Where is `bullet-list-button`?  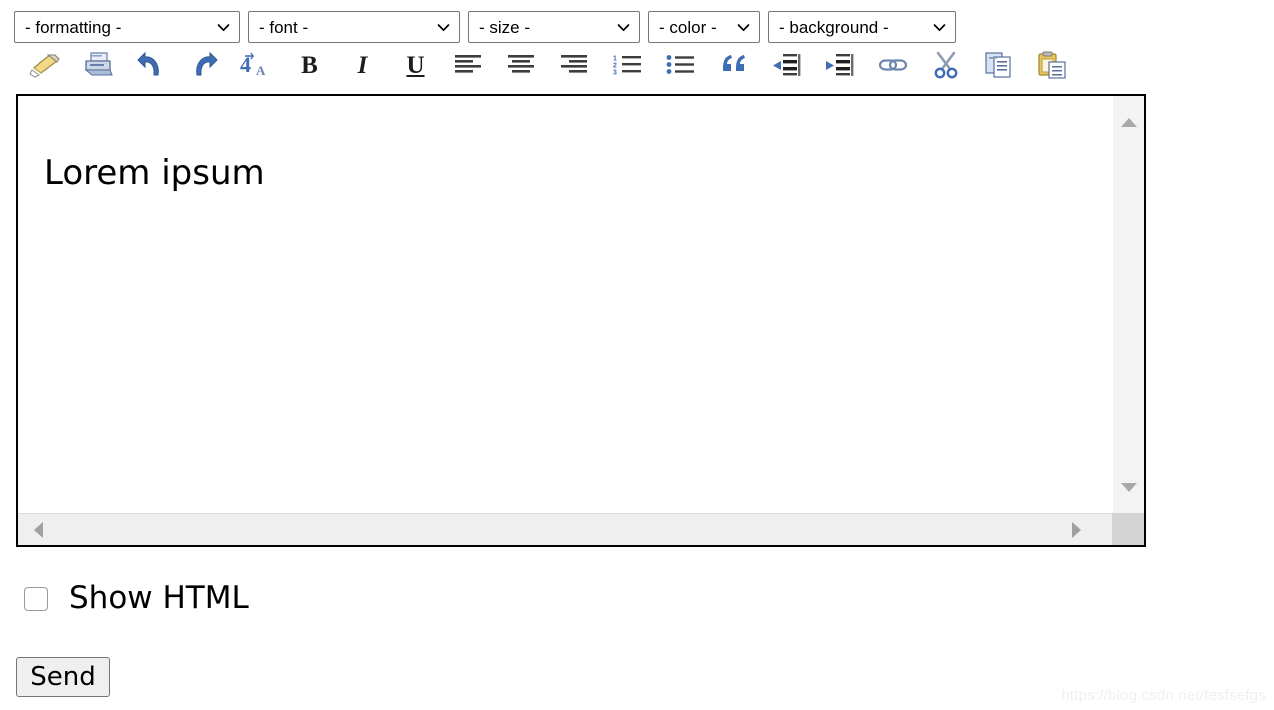
bullet-list-button is located at coordinates (680, 65).